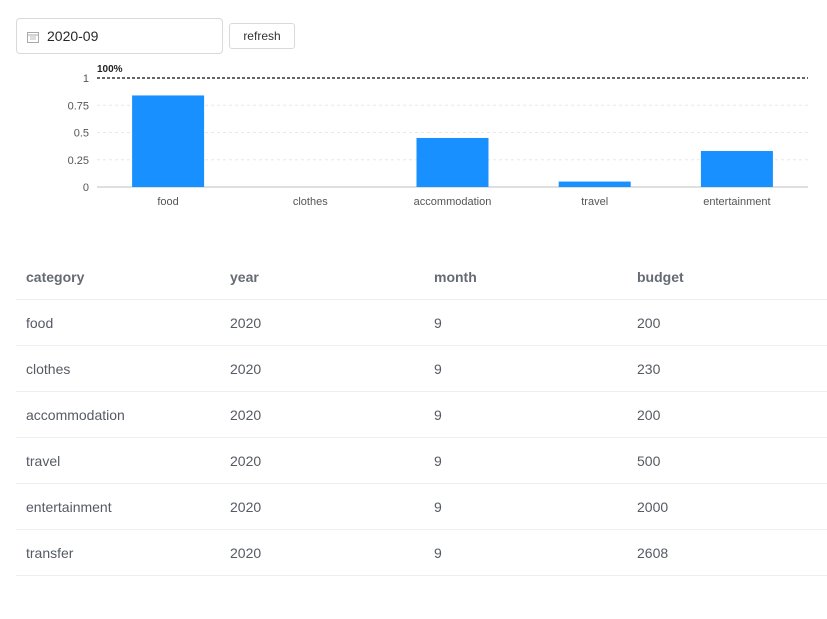 The image size is (827, 619). What do you see at coordinates (322, 277) in the screenshot?
I see `header-year: year` at bounding box center [322, 277].